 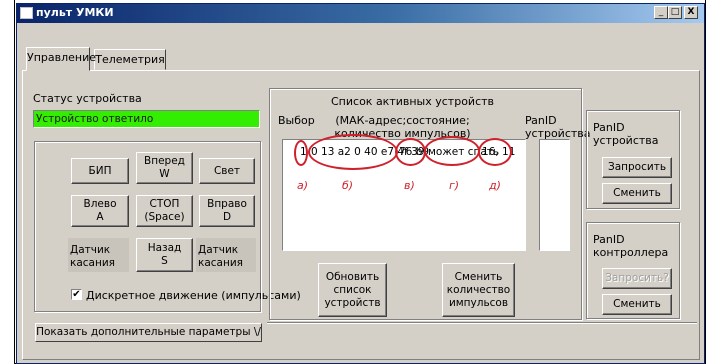 What do you see at coordinates (100, 211) in the screenshot?
I see `left-button: Влево A` at bounding box center [100, 211].